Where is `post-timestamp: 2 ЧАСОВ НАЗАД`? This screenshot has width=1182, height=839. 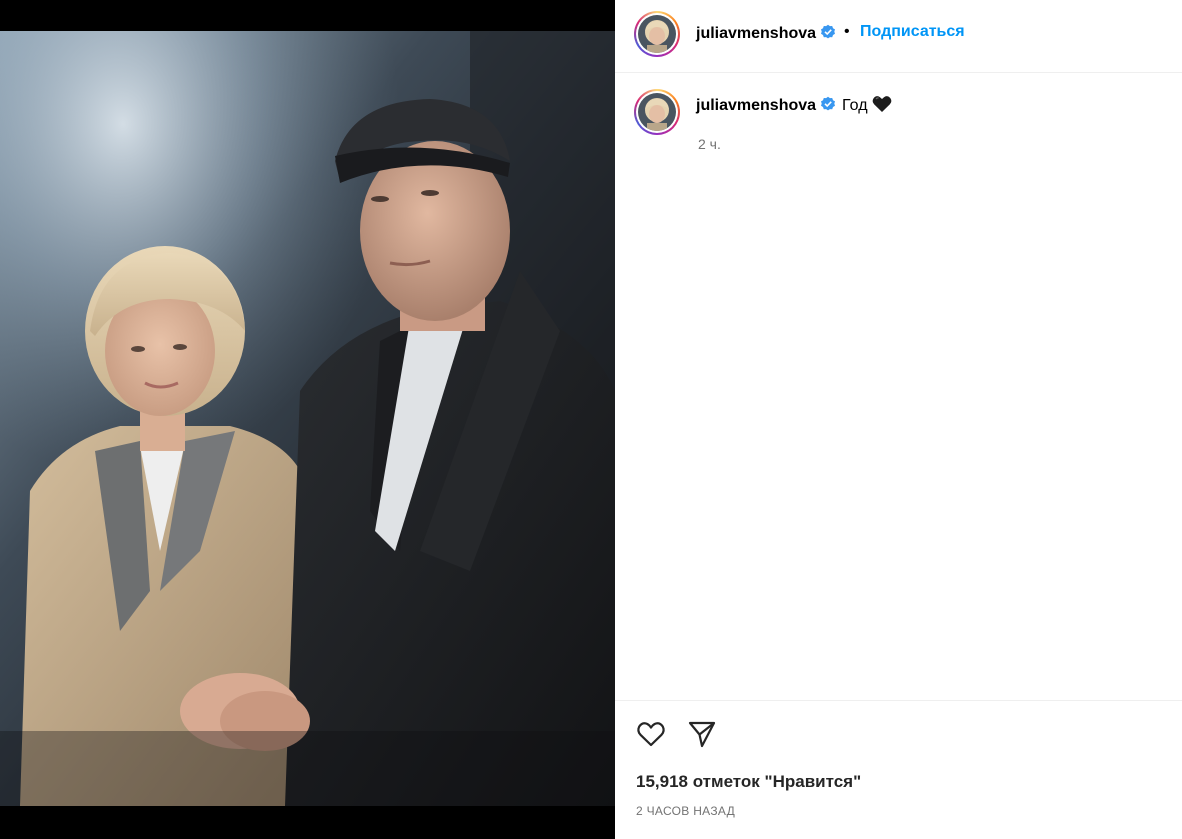
post-timestamp: 2 ЧАСОВ НАЗАД is located at coordinates (685, 811).